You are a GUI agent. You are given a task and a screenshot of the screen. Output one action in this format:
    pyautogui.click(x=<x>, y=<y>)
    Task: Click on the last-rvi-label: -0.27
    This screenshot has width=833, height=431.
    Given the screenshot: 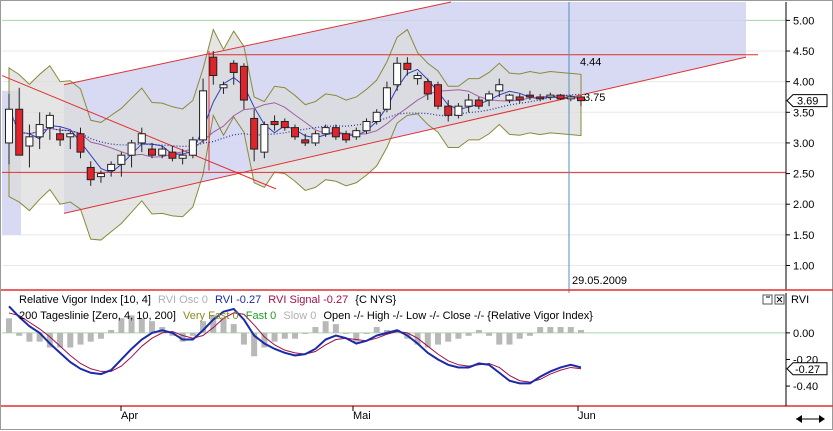 What is the action you would take?
    pyautogui.click(x=807, y=370)
    